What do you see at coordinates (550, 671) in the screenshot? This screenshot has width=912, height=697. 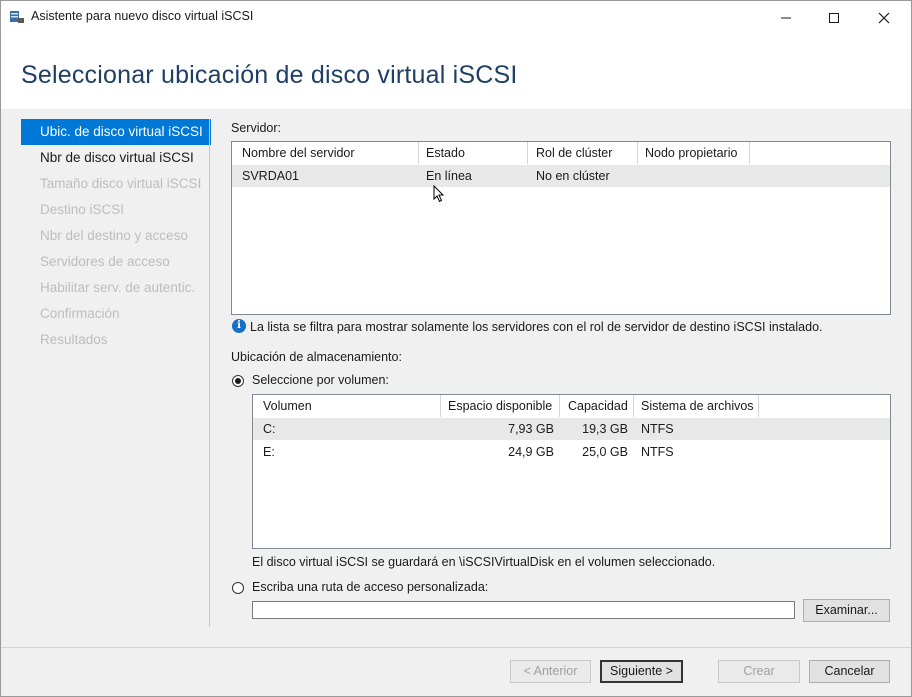 I see `previous-button: < Anterior` at bounding box center [550, 671].